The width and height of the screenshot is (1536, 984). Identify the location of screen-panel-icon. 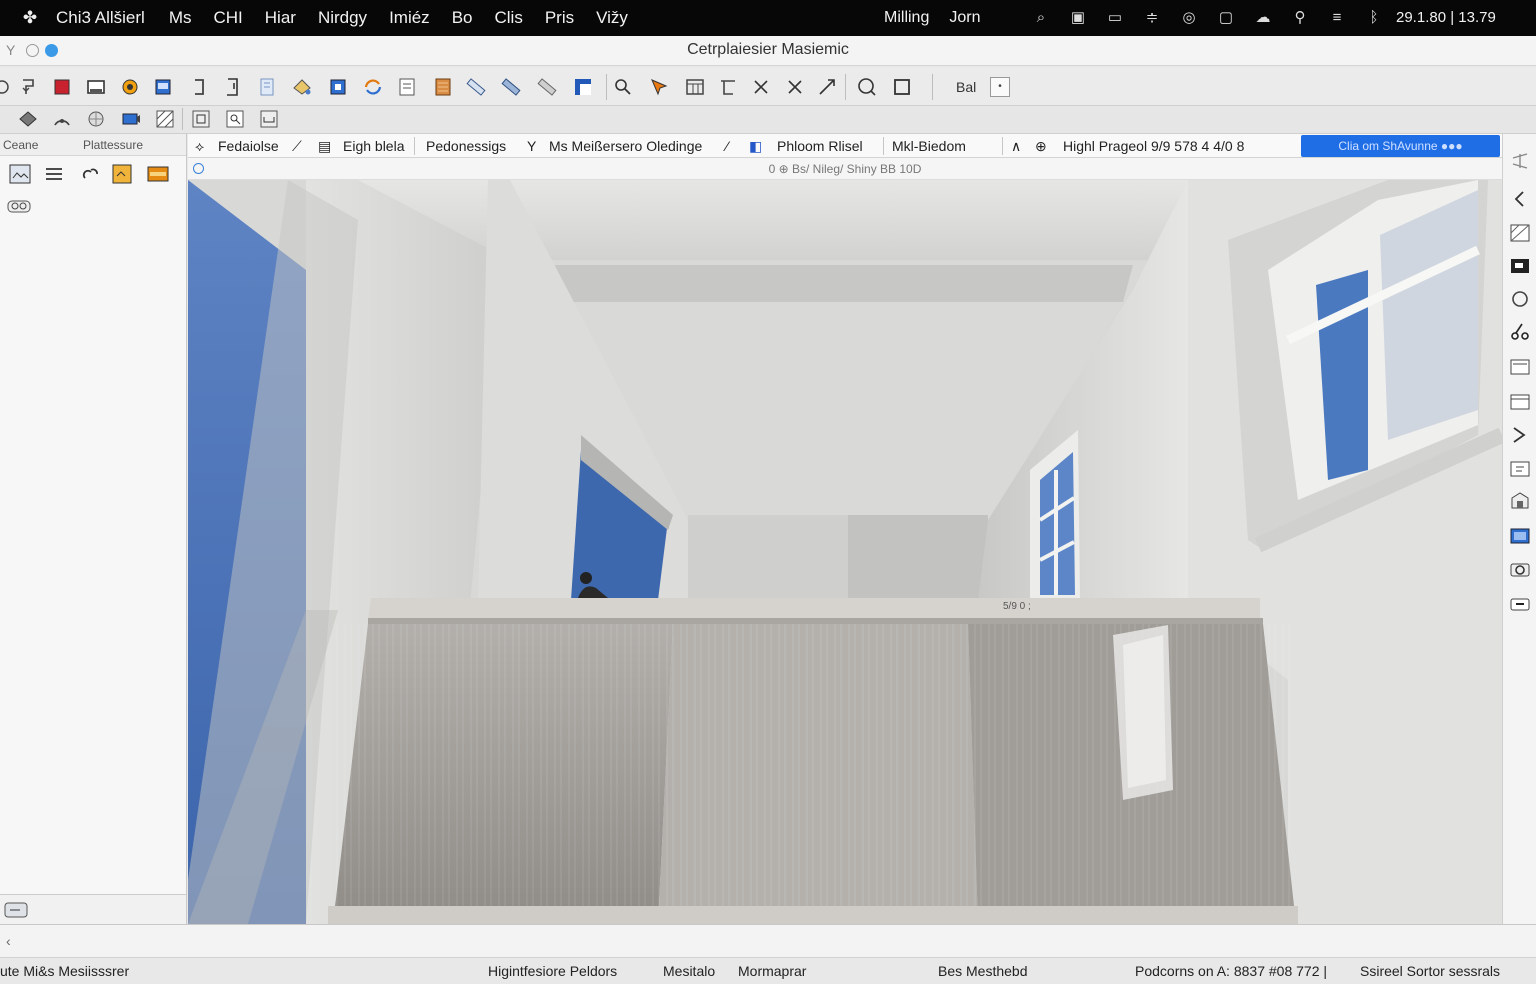
(1520, 266).